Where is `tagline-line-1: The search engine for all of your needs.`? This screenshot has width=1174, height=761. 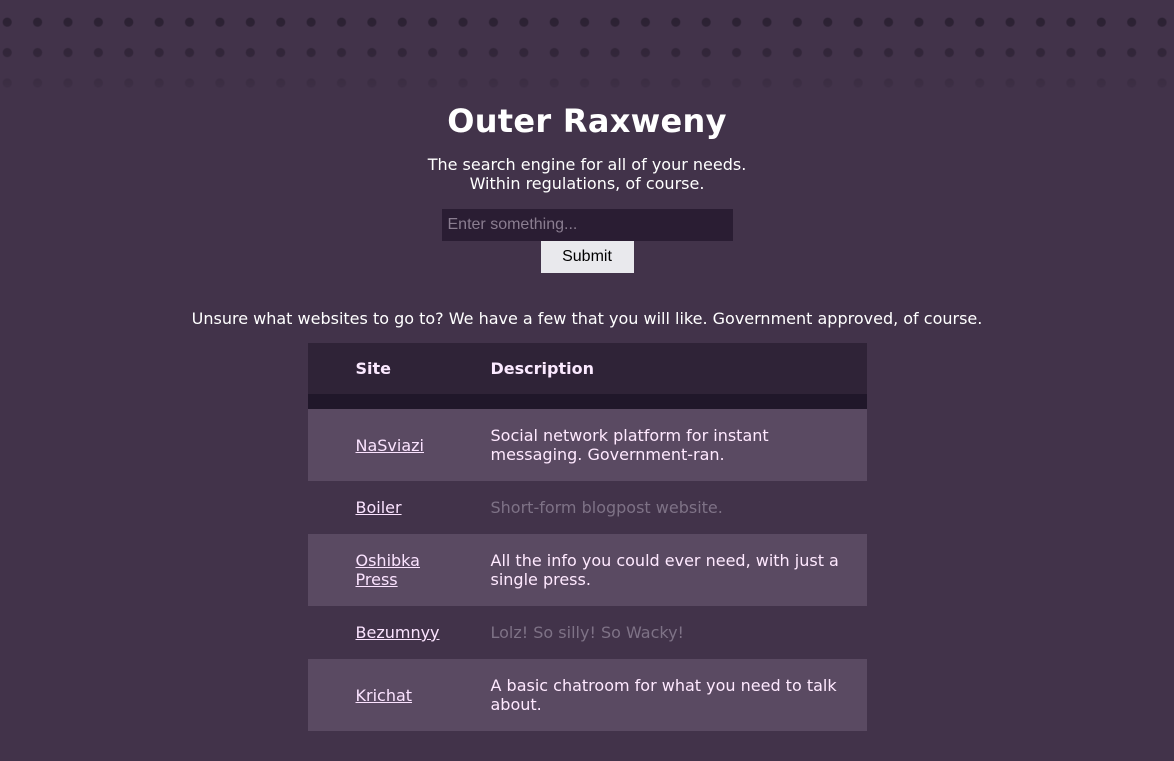
tagline-line-1: The search engine for all of your needs. is located at coordinates (587, 164).